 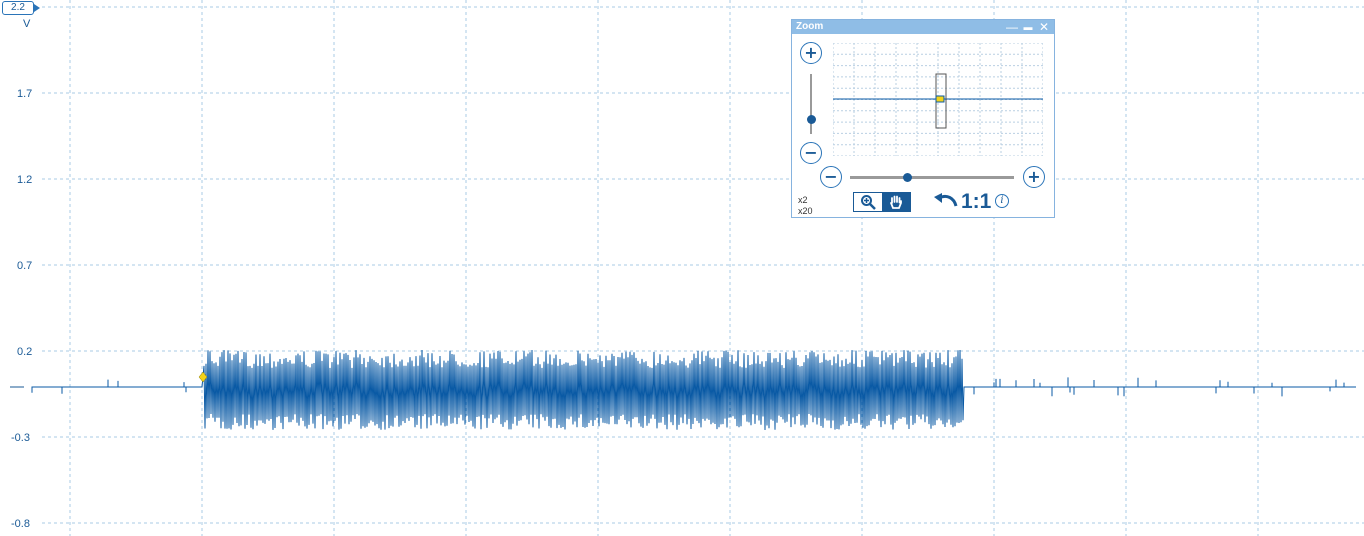 What do you see at coordinates (1034, 177) in the screenshot?
I see `horizontal-zoom-in-button: +` at bounding box center [1034, 177].